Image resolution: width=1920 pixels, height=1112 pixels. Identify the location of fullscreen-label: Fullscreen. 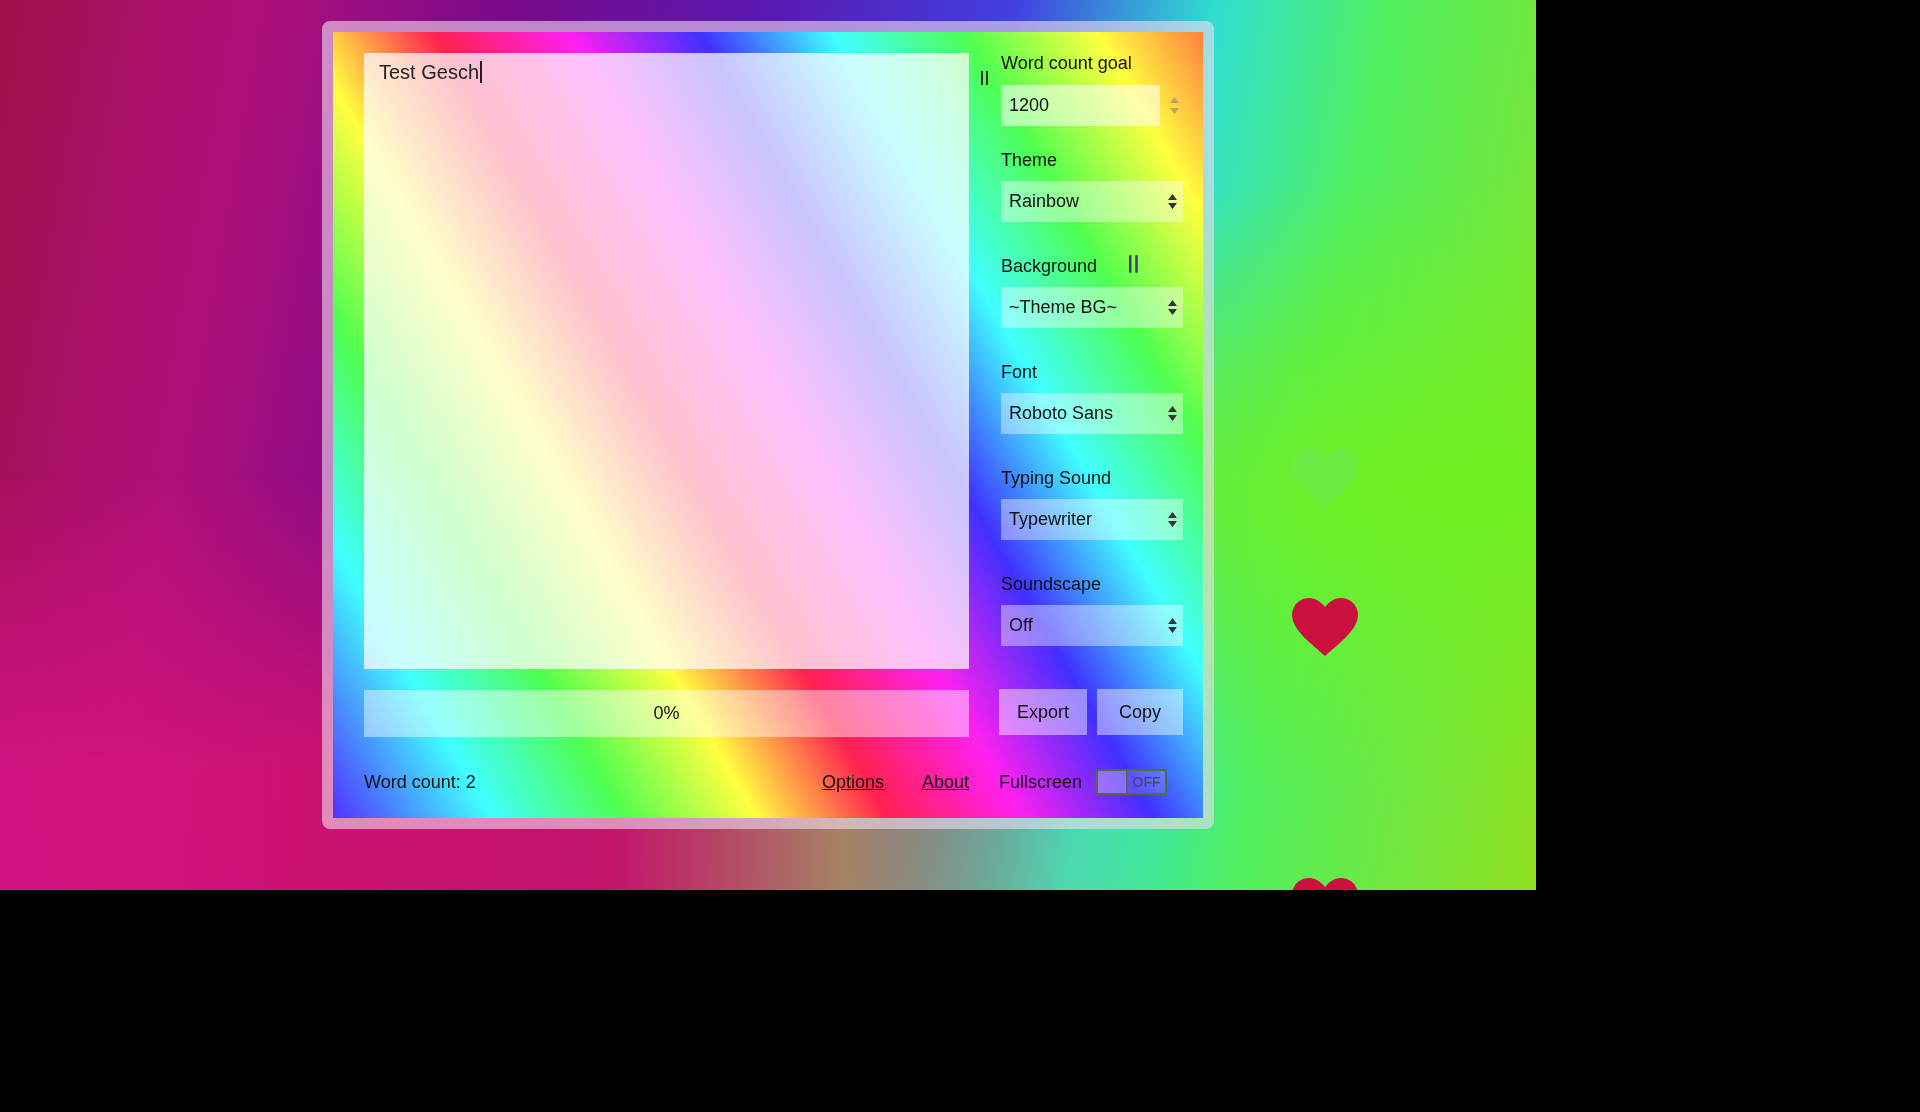
(1041, 782).